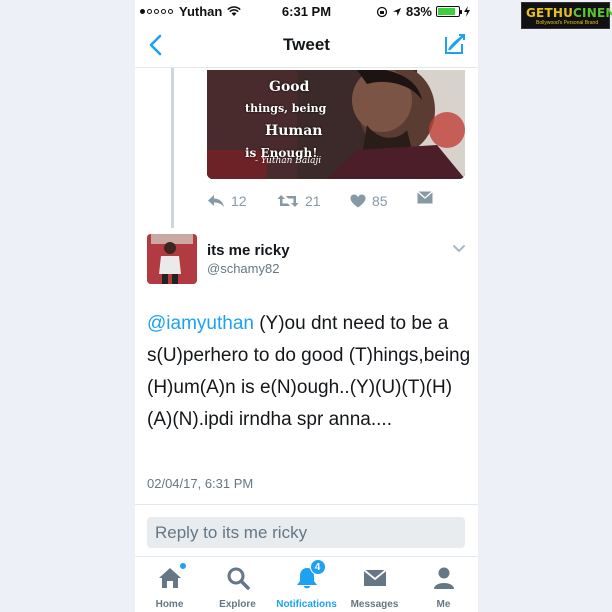 The width and height of the screenshot is (612, 612). Describe the element at coordinates (216, 201) in the screenshot. I see `reply-icon` at that location.